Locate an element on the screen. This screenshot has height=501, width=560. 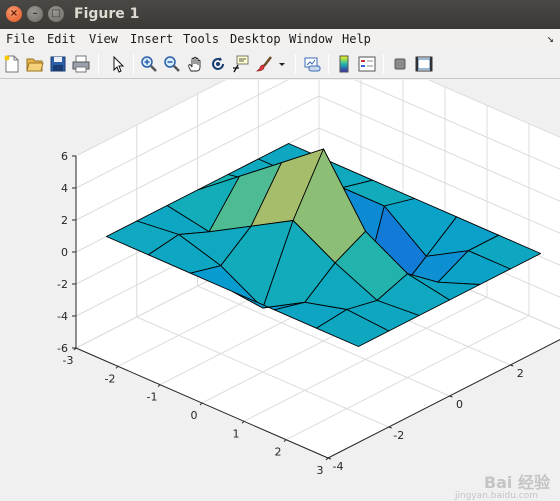
brush-dropdown-icon is located at coordinates (282, 64).